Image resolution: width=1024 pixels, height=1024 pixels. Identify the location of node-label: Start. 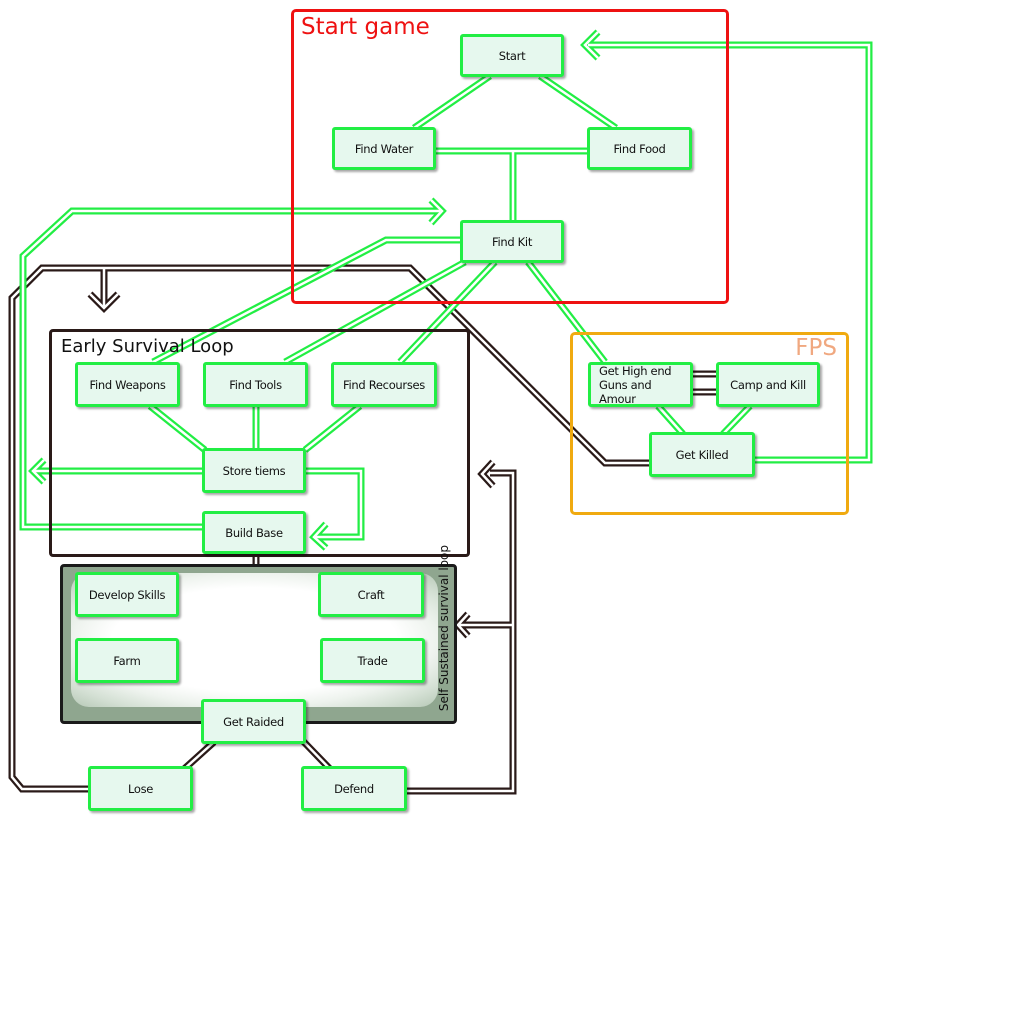
(512, 55).